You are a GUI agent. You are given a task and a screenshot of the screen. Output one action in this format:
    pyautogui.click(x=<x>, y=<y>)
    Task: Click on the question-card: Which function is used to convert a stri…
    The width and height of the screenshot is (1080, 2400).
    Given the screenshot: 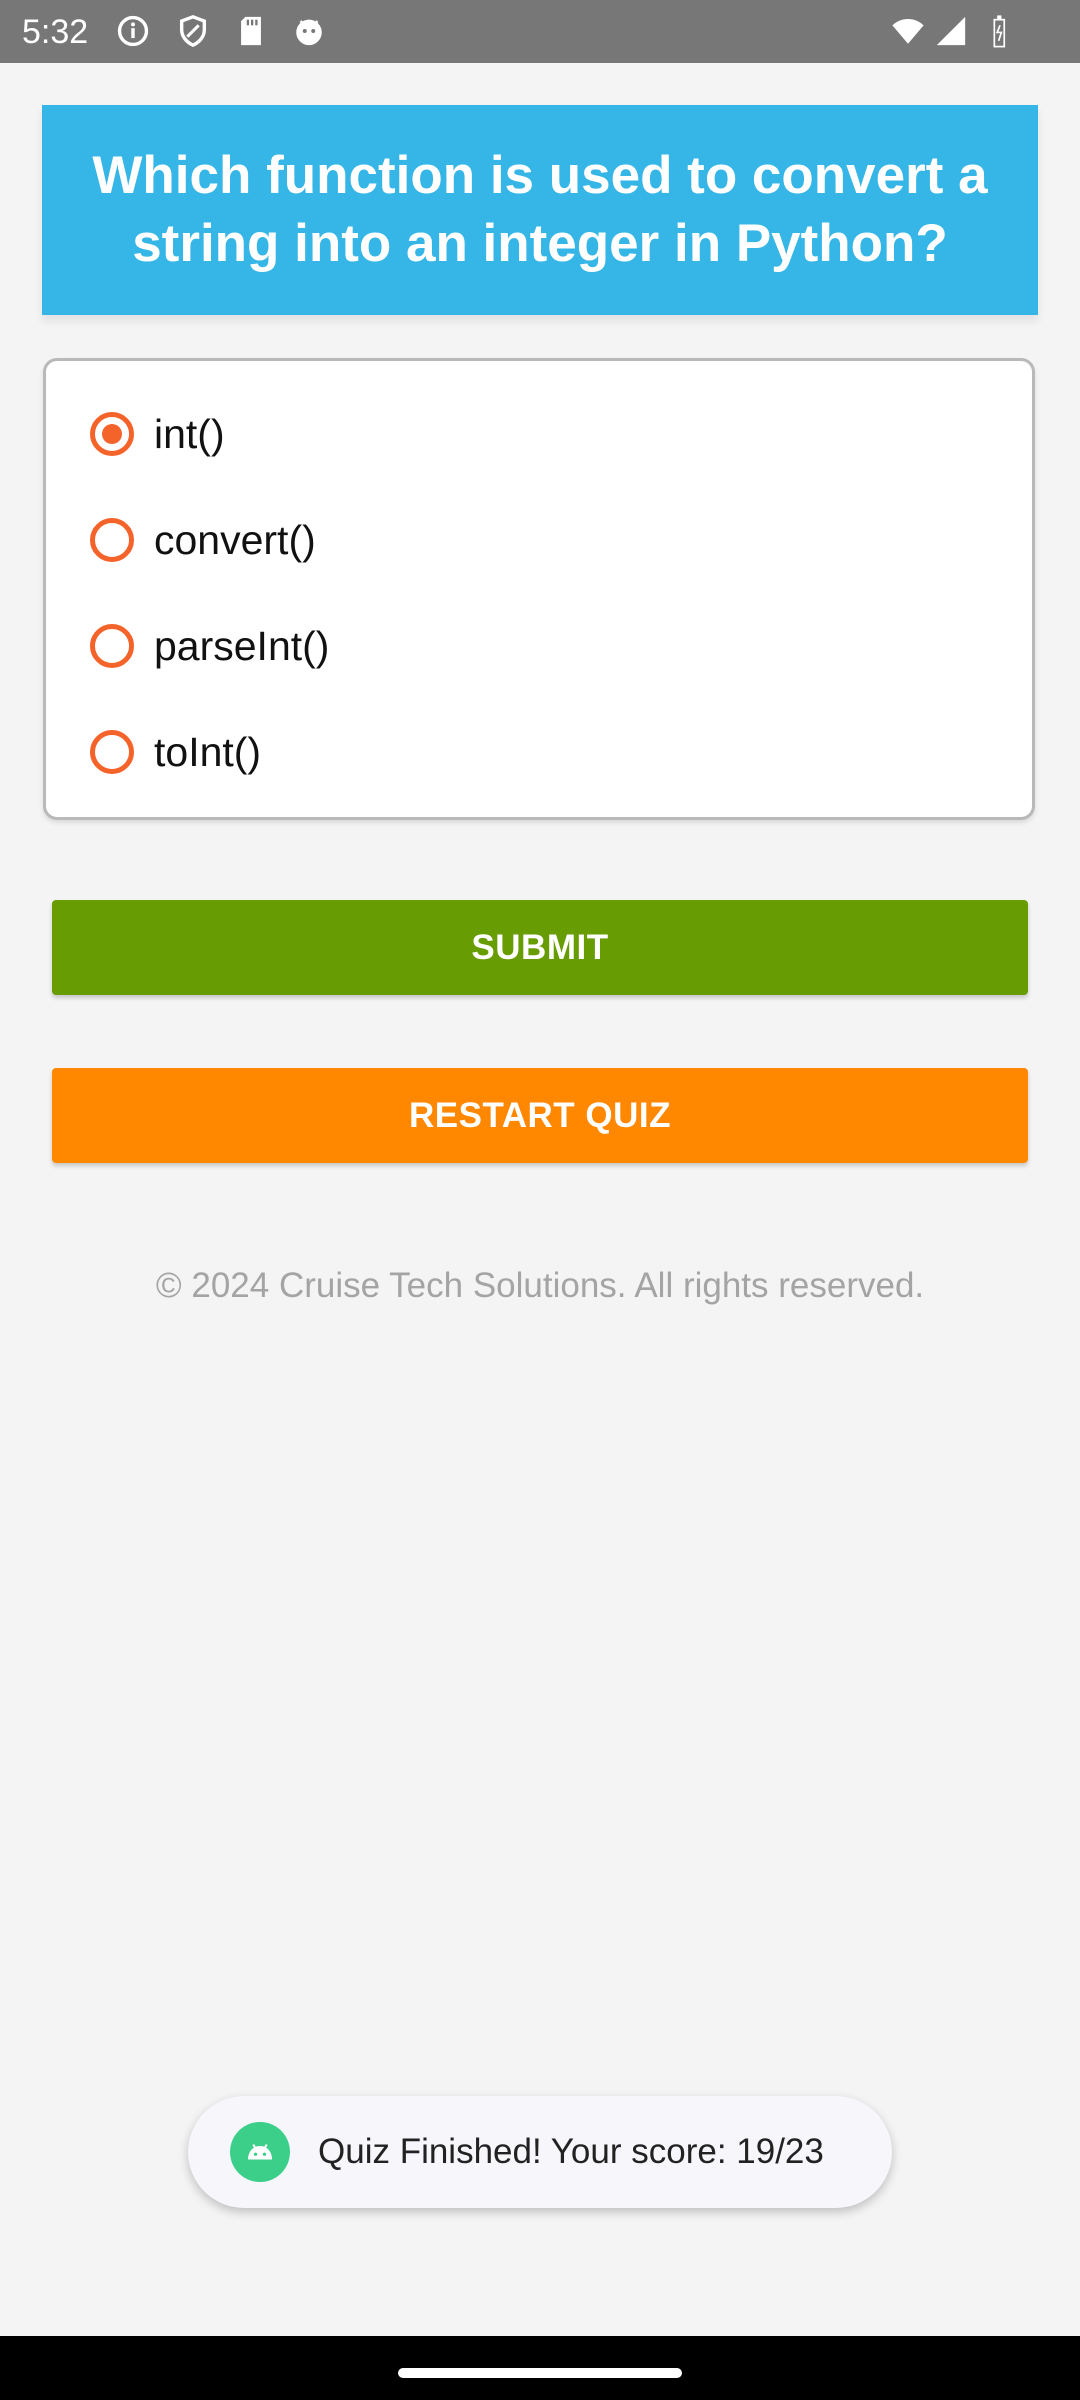 What is the action you would take?
    pyautogui.click(x=540, y=210)
    